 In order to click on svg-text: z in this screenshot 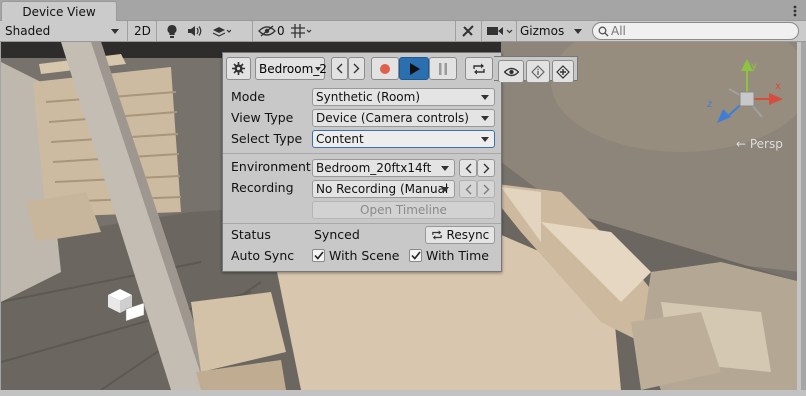, I will do `click(709, 104)`.